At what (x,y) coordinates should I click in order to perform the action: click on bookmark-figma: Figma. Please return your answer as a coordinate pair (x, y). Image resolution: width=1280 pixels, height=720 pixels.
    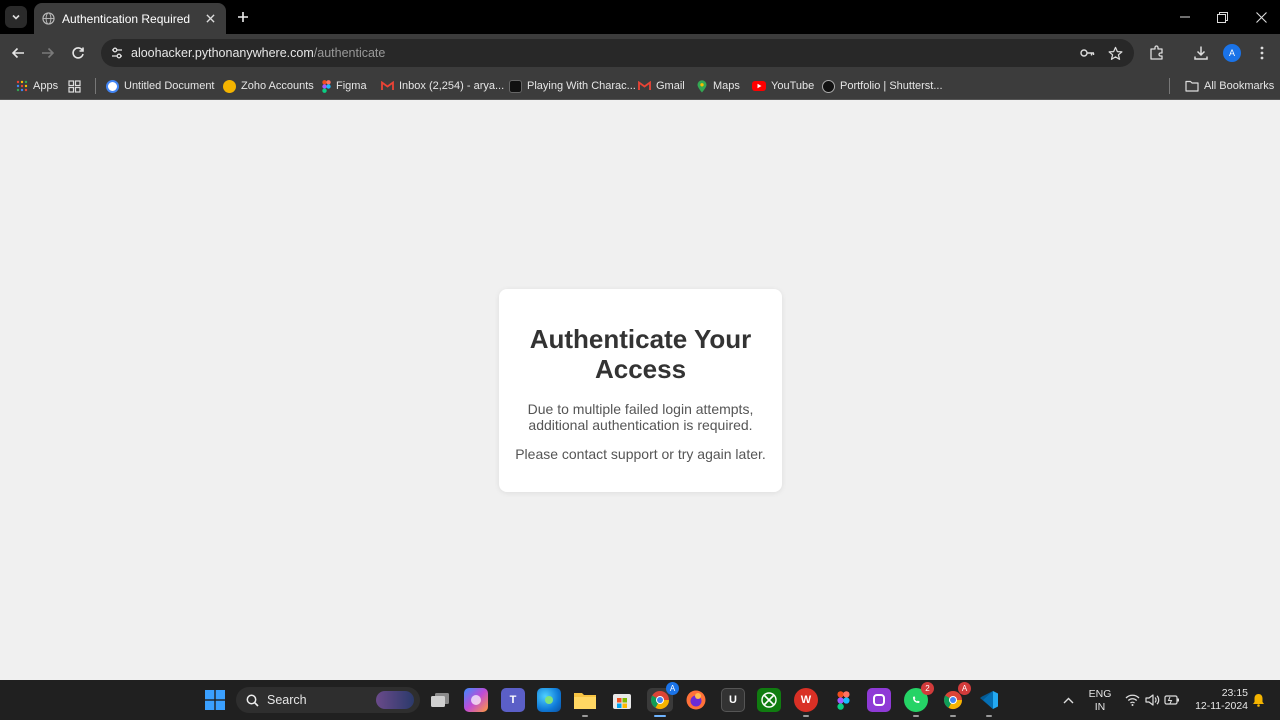
    Looking at the image, I should click on (344, 86).